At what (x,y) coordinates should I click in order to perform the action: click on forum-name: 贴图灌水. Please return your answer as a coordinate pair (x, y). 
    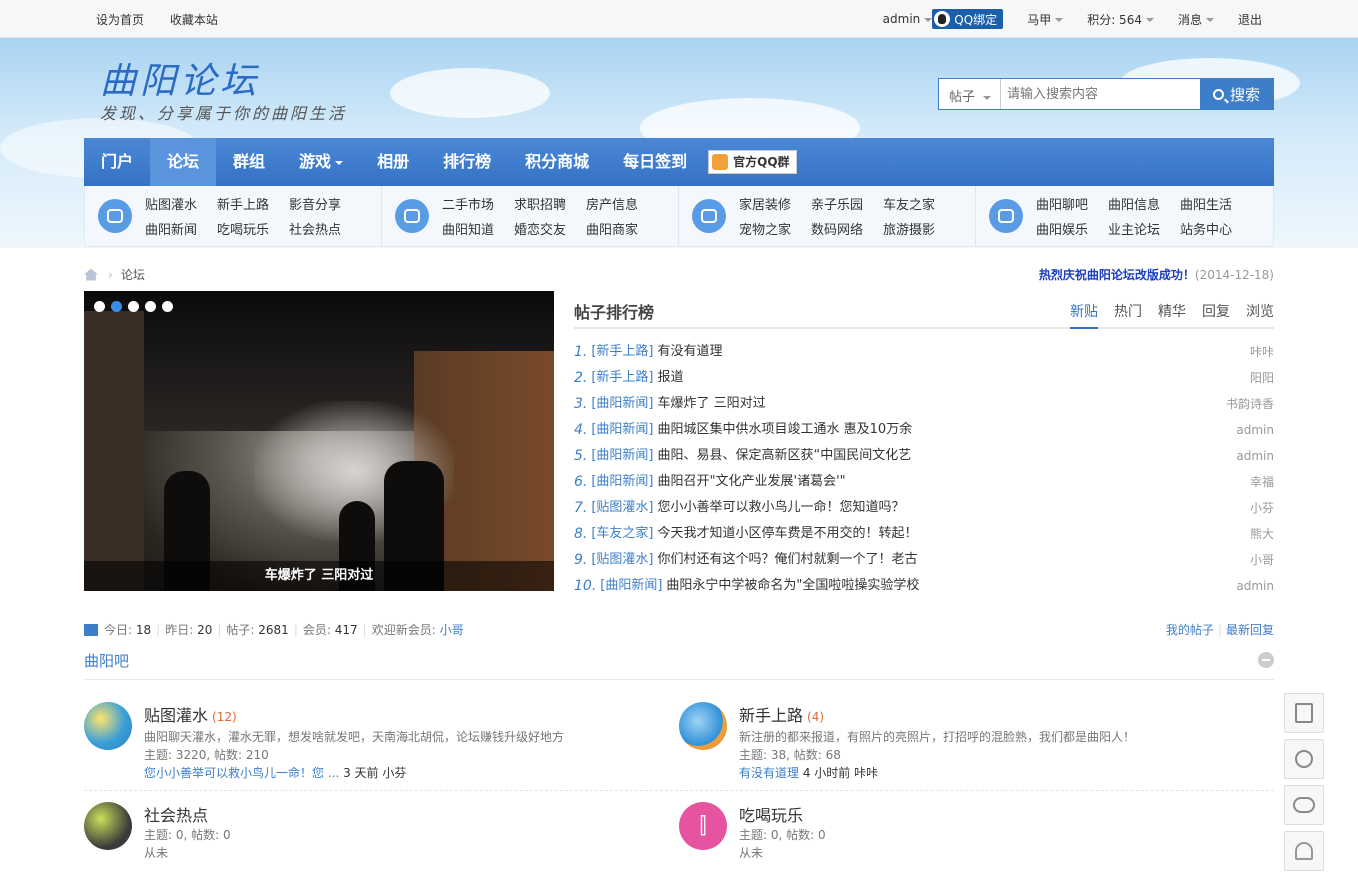
    Looking at the image, I should click on (176, 715).